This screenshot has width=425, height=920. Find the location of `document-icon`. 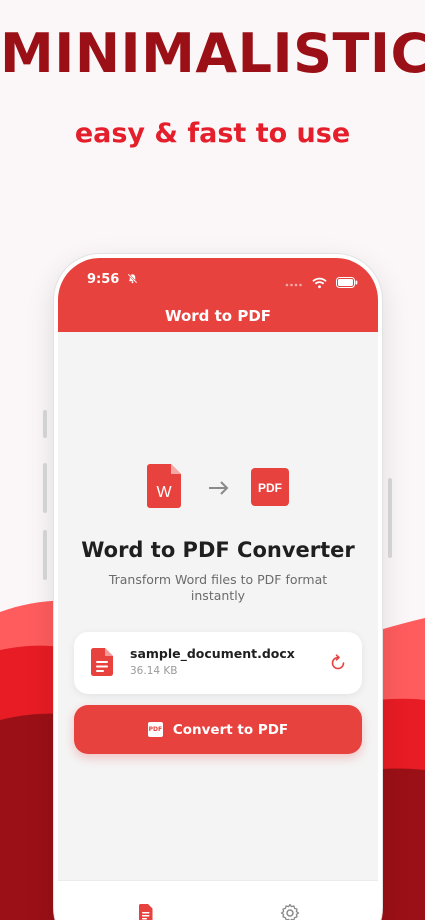

document-icon is located at coordinates (102, 662).